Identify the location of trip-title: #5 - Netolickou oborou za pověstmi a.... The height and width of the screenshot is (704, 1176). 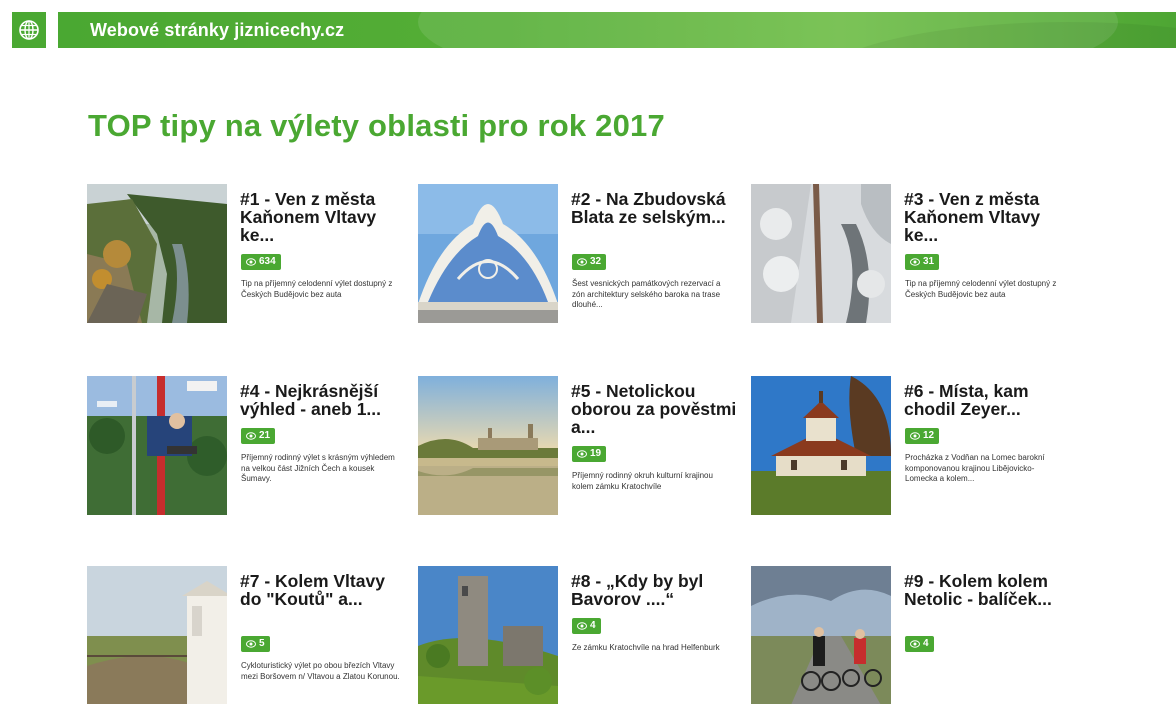
(654, 409).